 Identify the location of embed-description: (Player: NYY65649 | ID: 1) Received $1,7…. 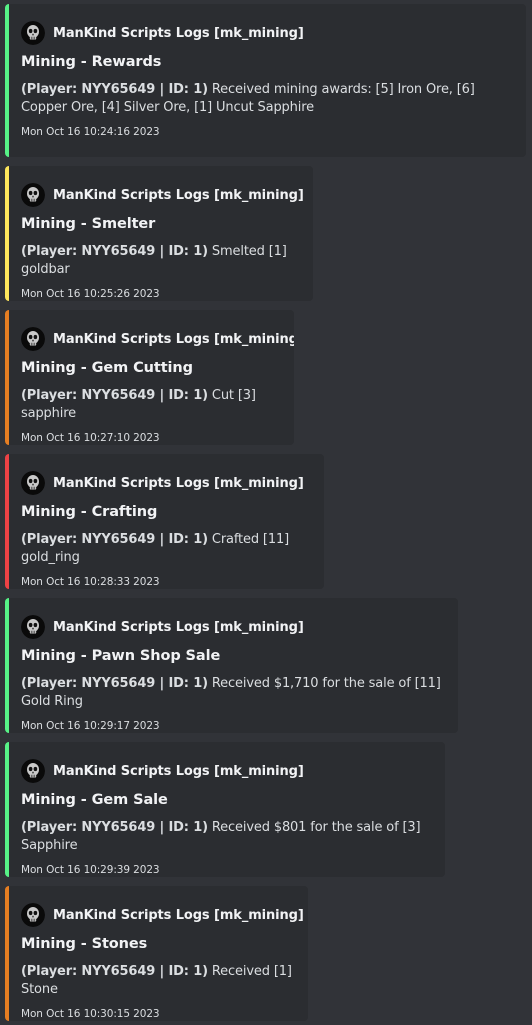
(232, 693).